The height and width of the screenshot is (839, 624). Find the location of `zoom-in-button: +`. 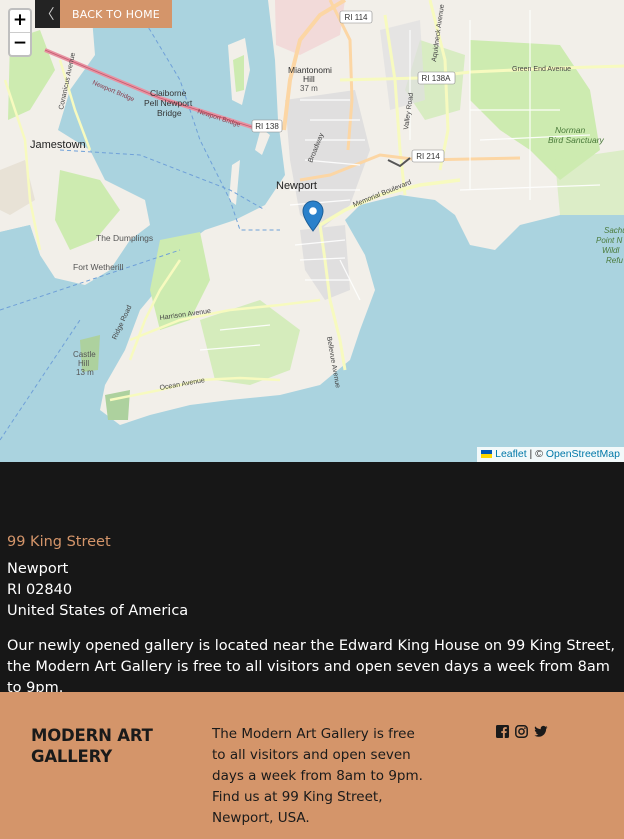

zoom-in-button: + is located at coordinates (20, 21).